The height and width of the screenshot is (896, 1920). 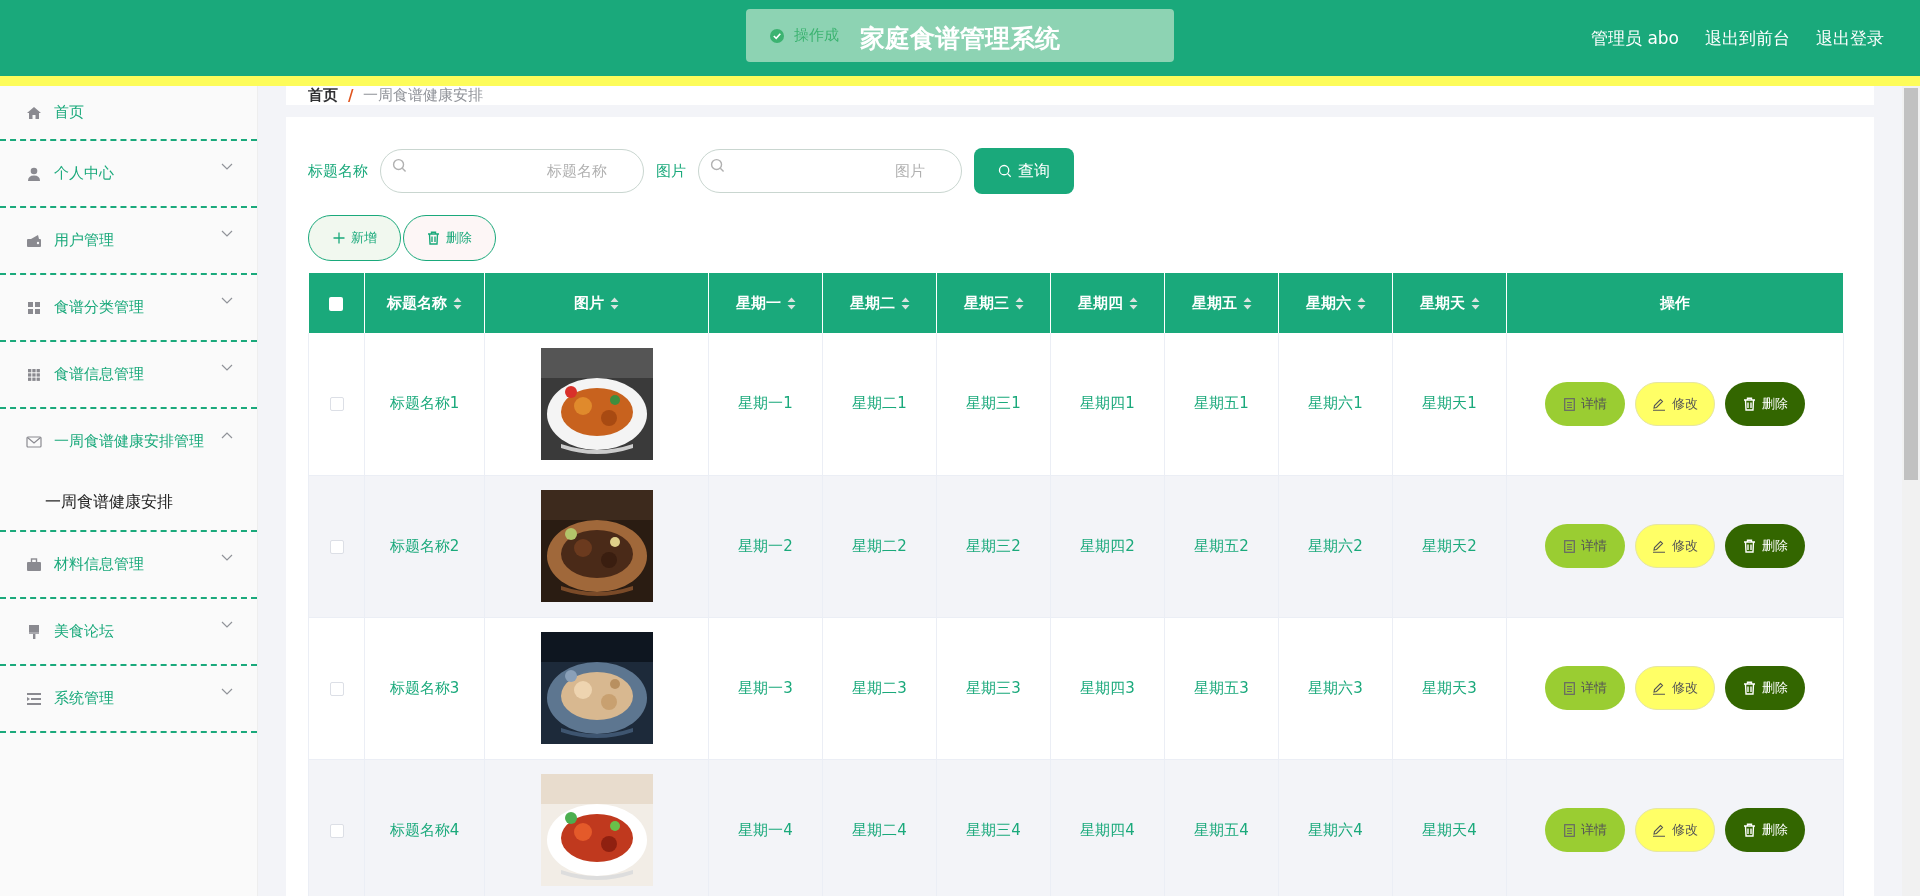 What do you see at coordinates (323, 95) in the screenshot?
I see `breadcrumb-item: 首页` at bounding box center [323, 95].